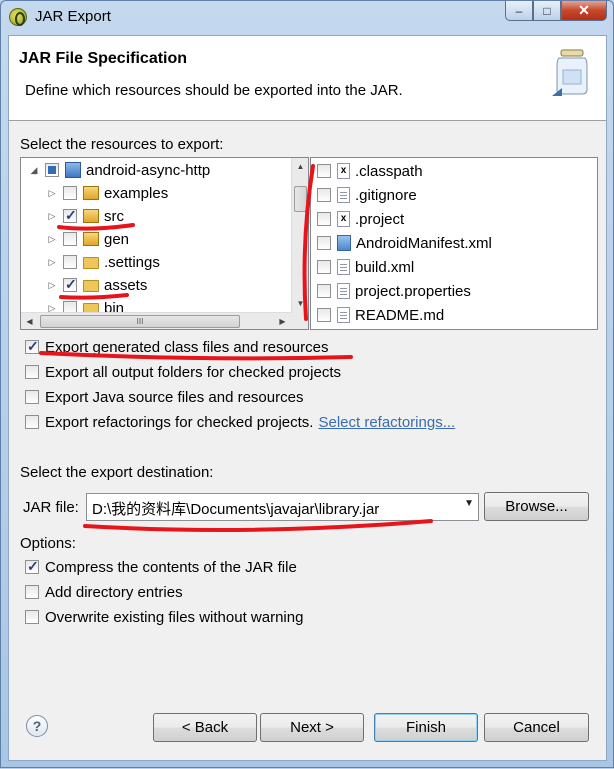 The image size is (614, 769). I want to click on jar-option-label: Compress the contents of the JAR file, so click(171, 567).